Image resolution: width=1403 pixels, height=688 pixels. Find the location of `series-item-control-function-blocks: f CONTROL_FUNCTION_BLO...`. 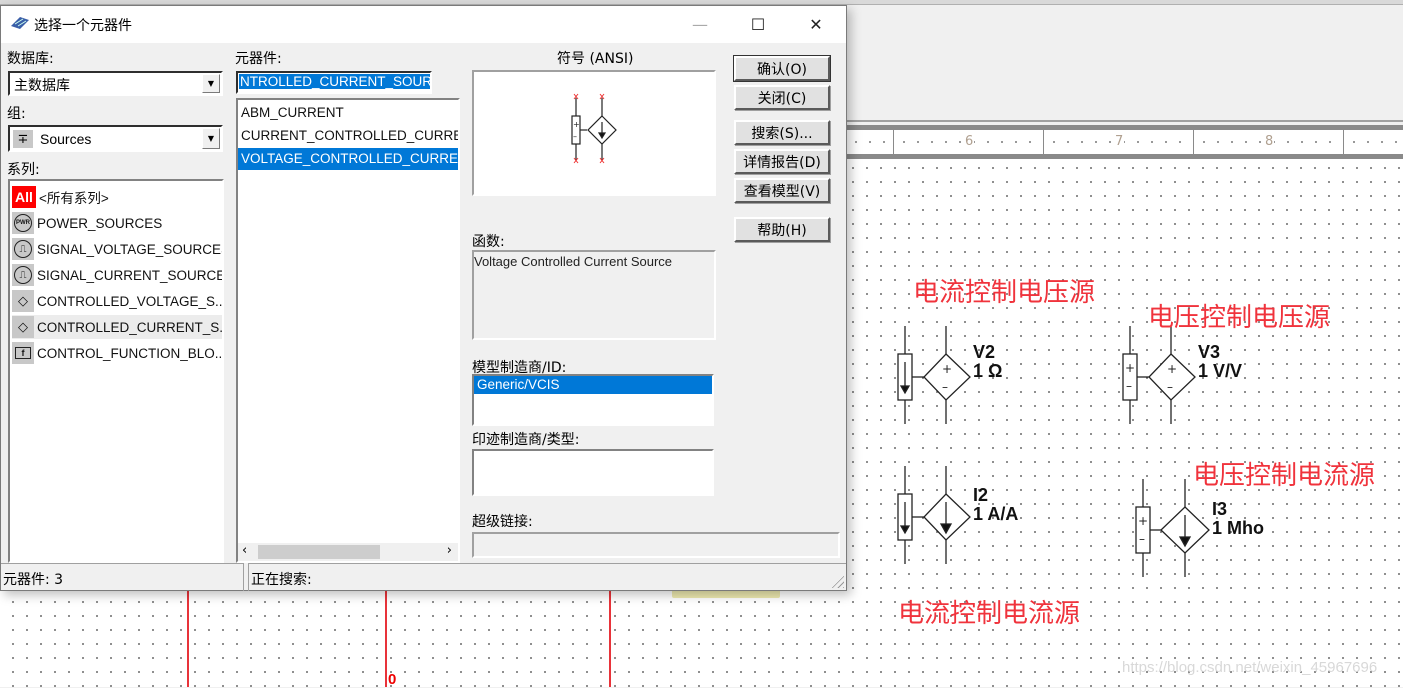

series-item-control-function-blocks: f CONTROL_FUNCTION_BLO... is located at coordinates (117, 353).